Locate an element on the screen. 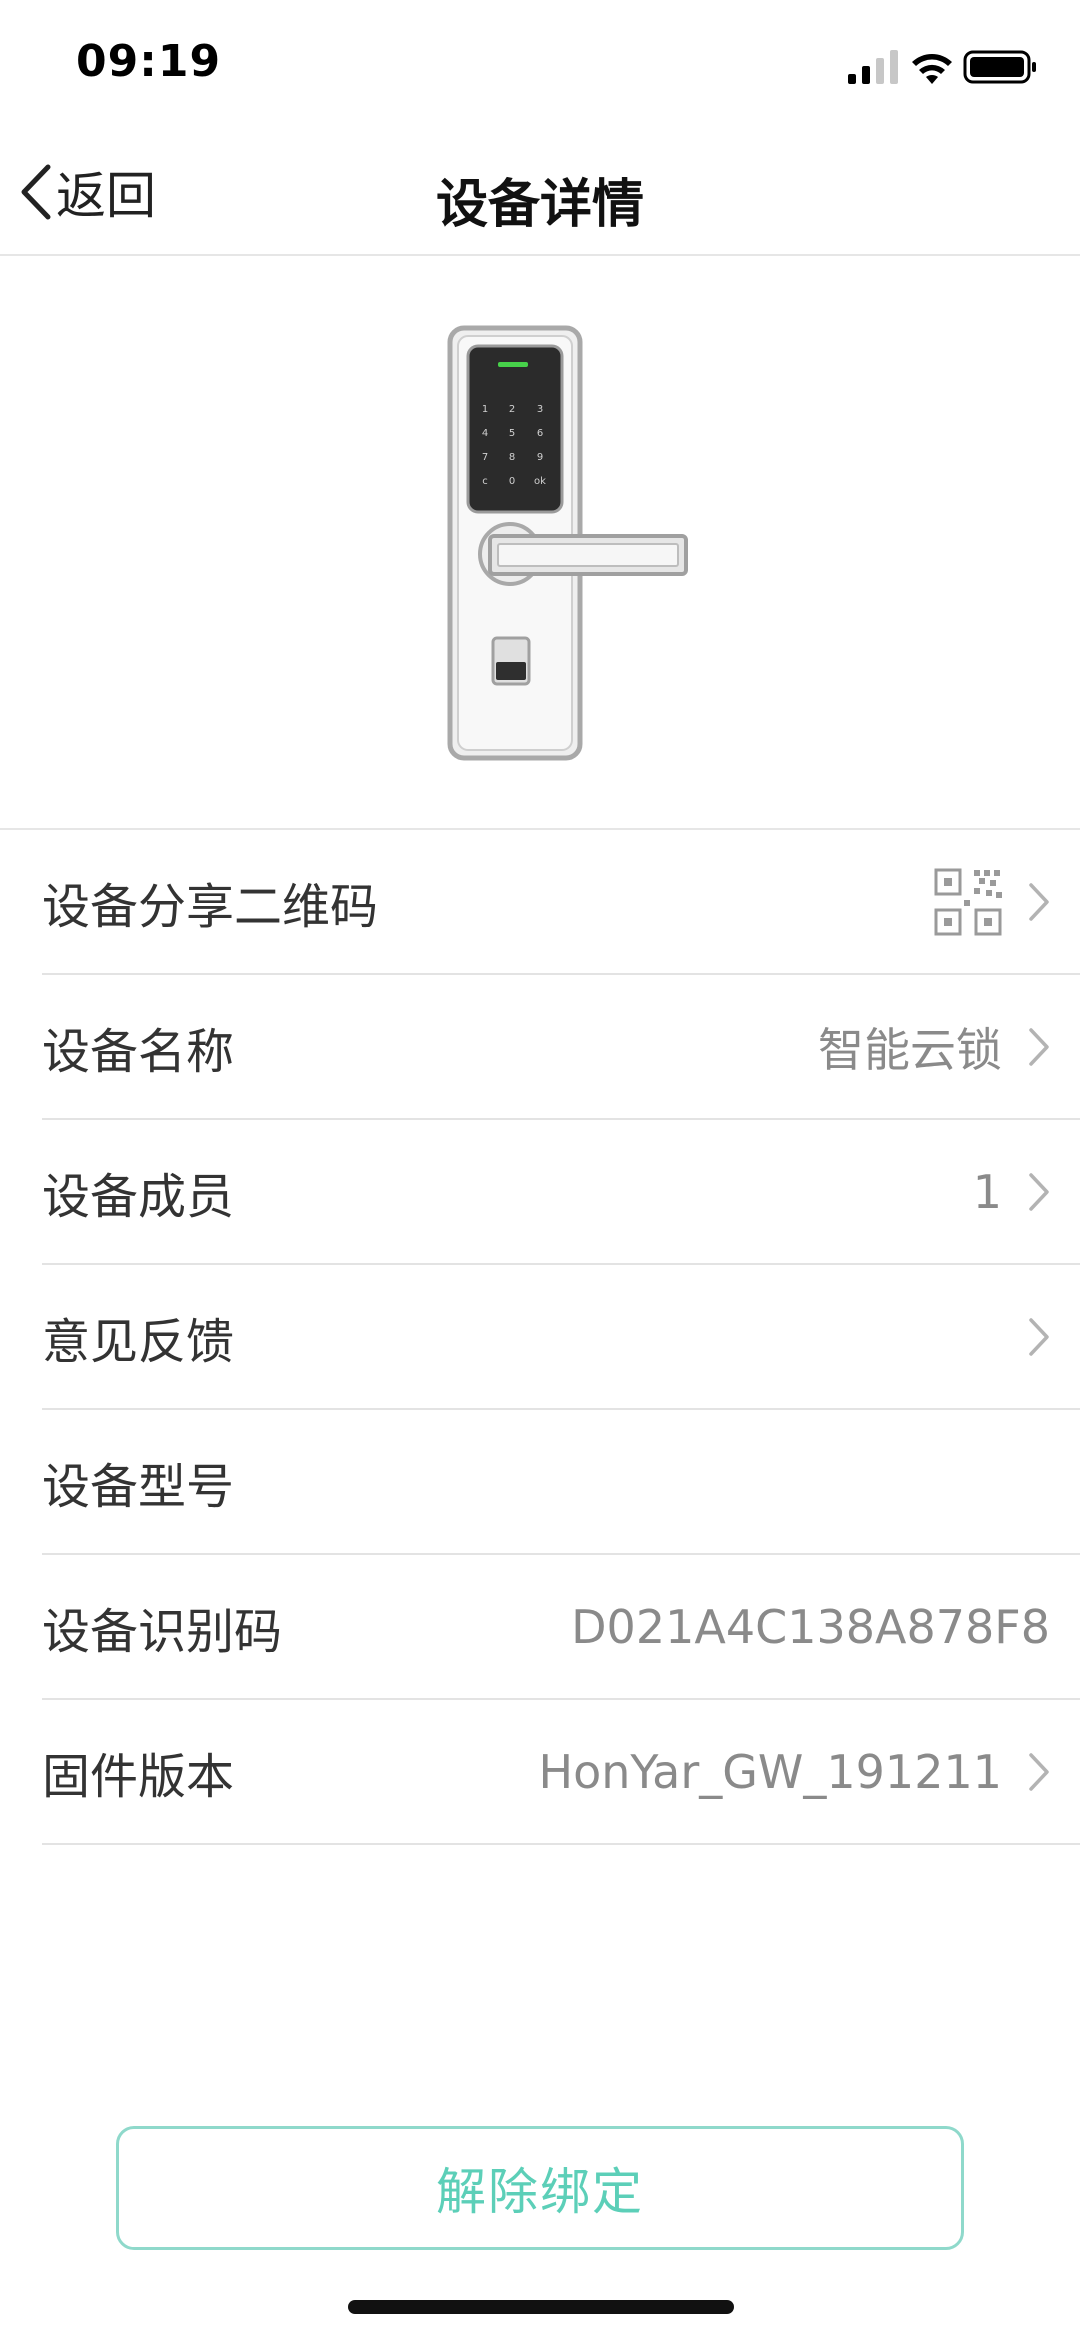  status-time: 09:19 is located at coordinates (149, 61).